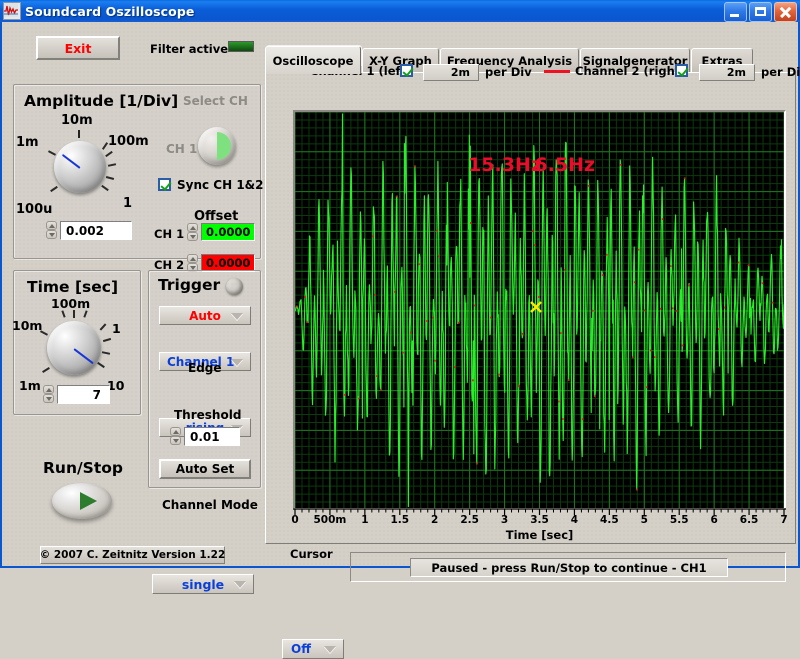  What do you see at coordinates (205, 368) in the screenshot?
I see `trigger-edge-label: Edge` at bounding box center [205, 368].